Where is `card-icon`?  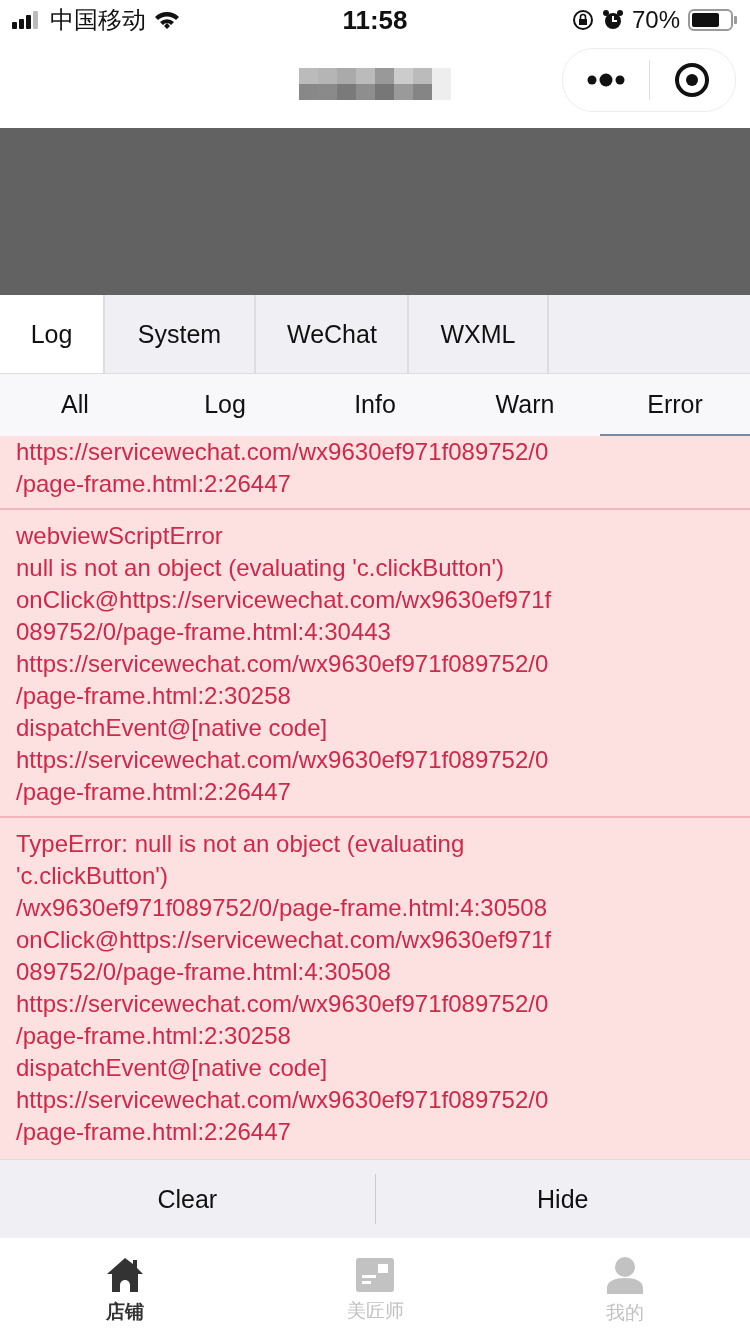
card-icon is located at coordinates (375, 1275).